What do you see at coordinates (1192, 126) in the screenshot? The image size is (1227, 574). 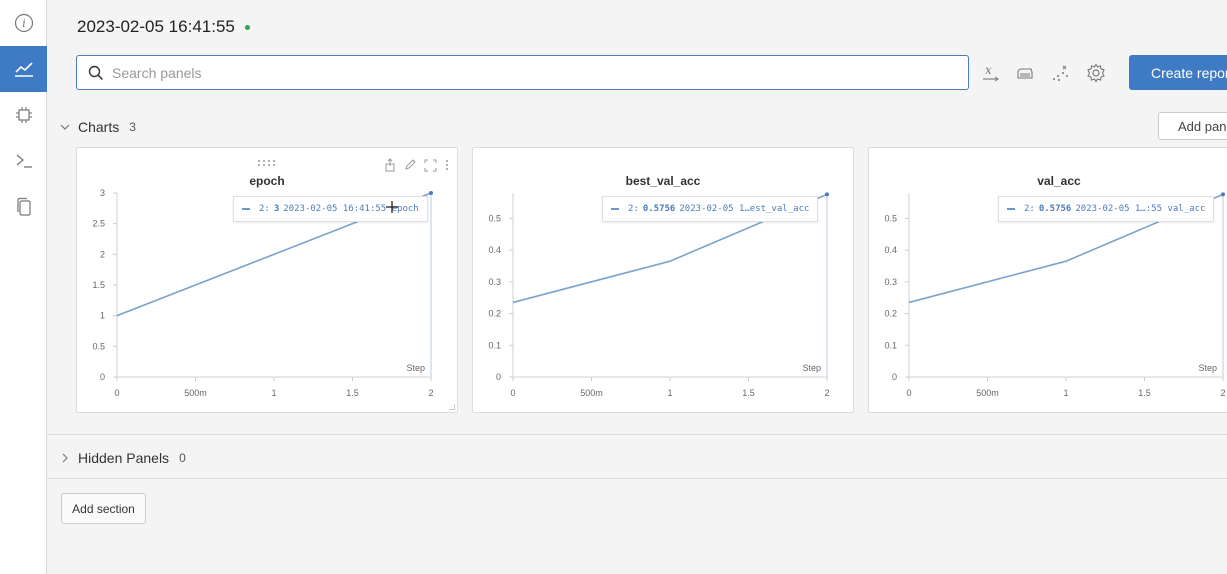 I see `add-panel-button: Add panel` at bounding box center [1192, 126].